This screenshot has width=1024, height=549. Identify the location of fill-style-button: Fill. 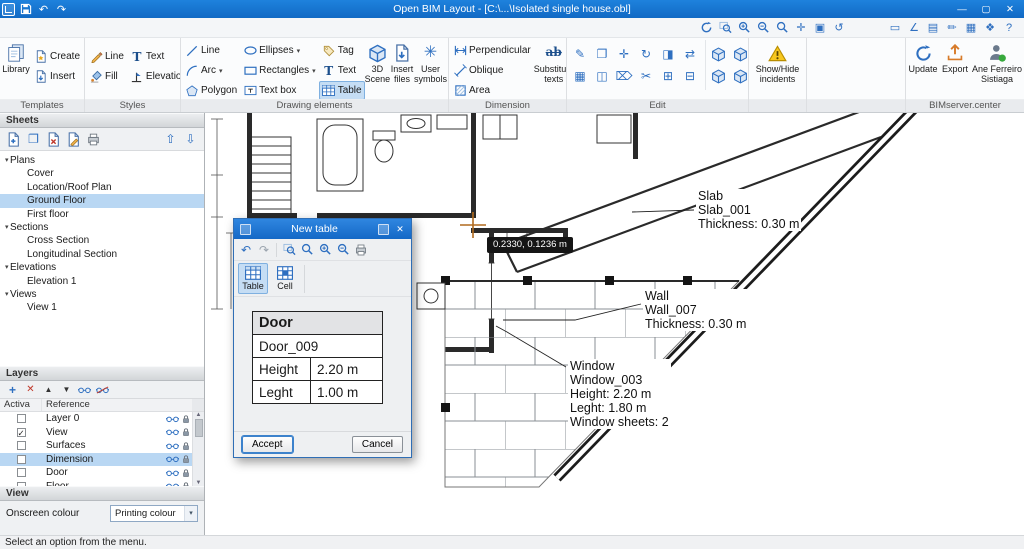
(106, 76).